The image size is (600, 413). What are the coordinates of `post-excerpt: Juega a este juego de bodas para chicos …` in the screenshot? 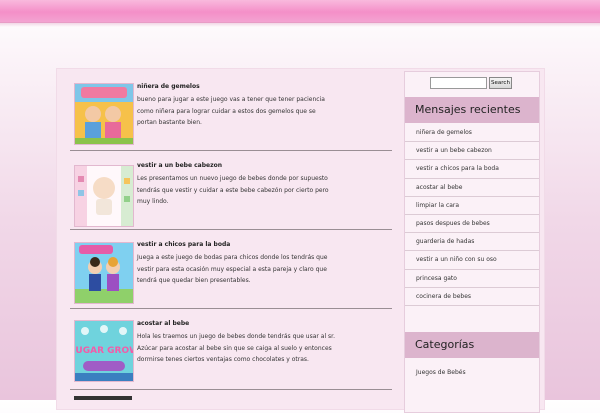 It's located at (232, 269).